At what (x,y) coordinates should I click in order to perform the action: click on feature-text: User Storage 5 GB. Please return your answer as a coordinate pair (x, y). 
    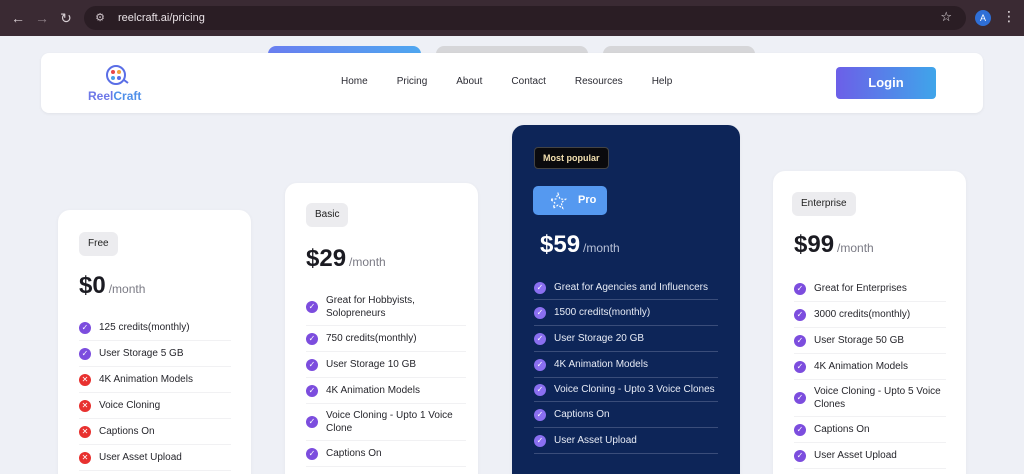
    Looking at the image, I should click on (141, 353).